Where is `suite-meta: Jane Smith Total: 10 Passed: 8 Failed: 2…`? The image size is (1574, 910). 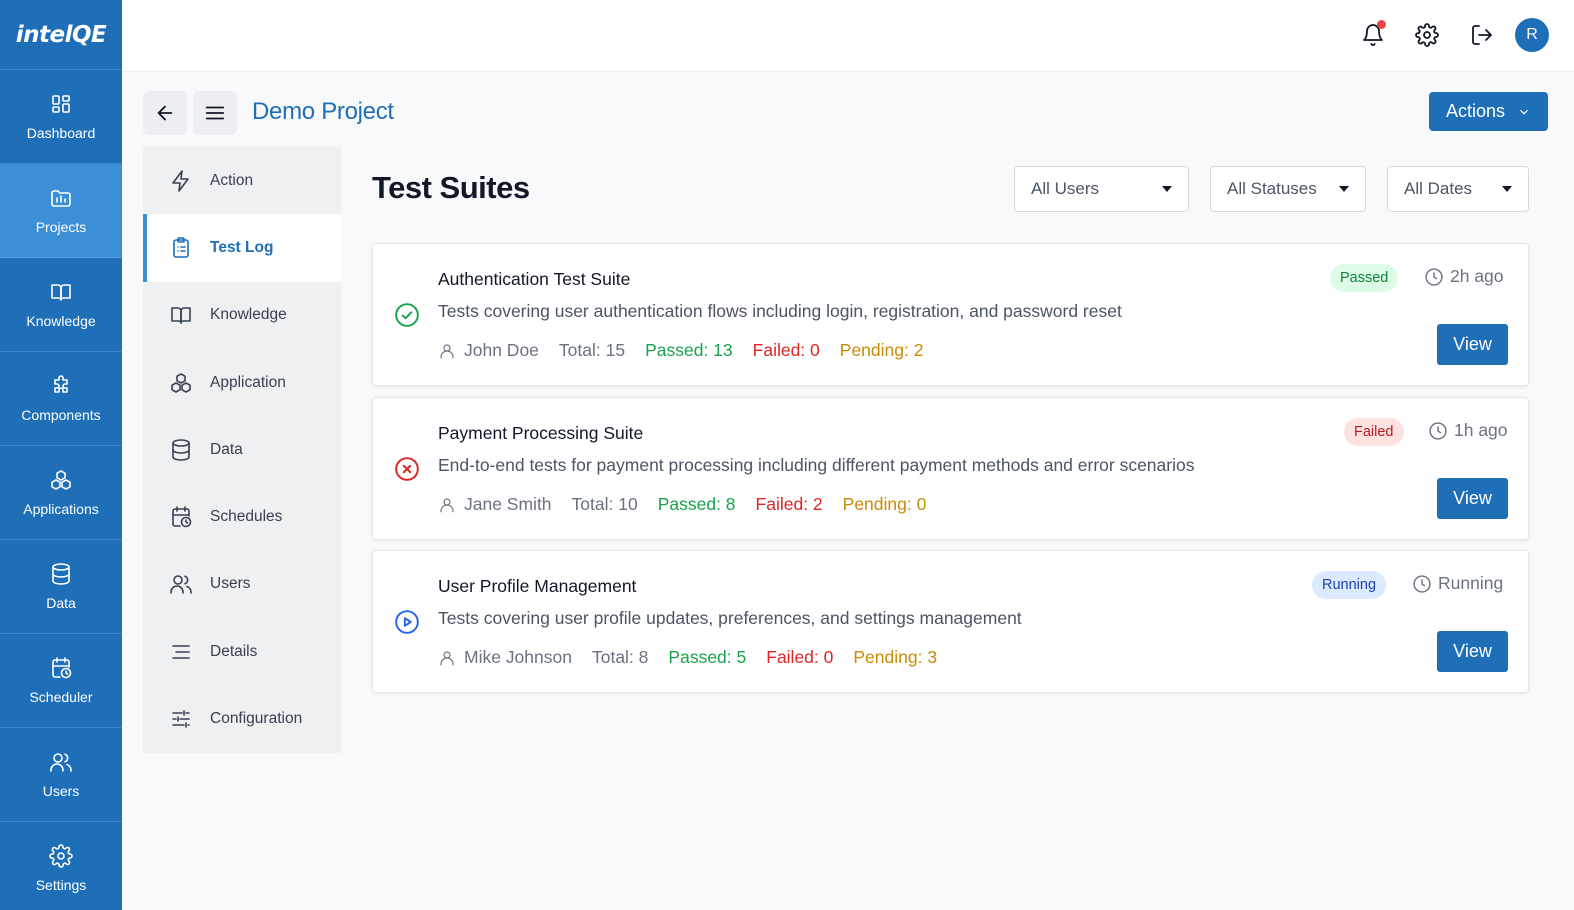
suite-meta: Jane Smith Total: 10 Passed: 8 Failed: 2… is located at coordinates (682, 504).